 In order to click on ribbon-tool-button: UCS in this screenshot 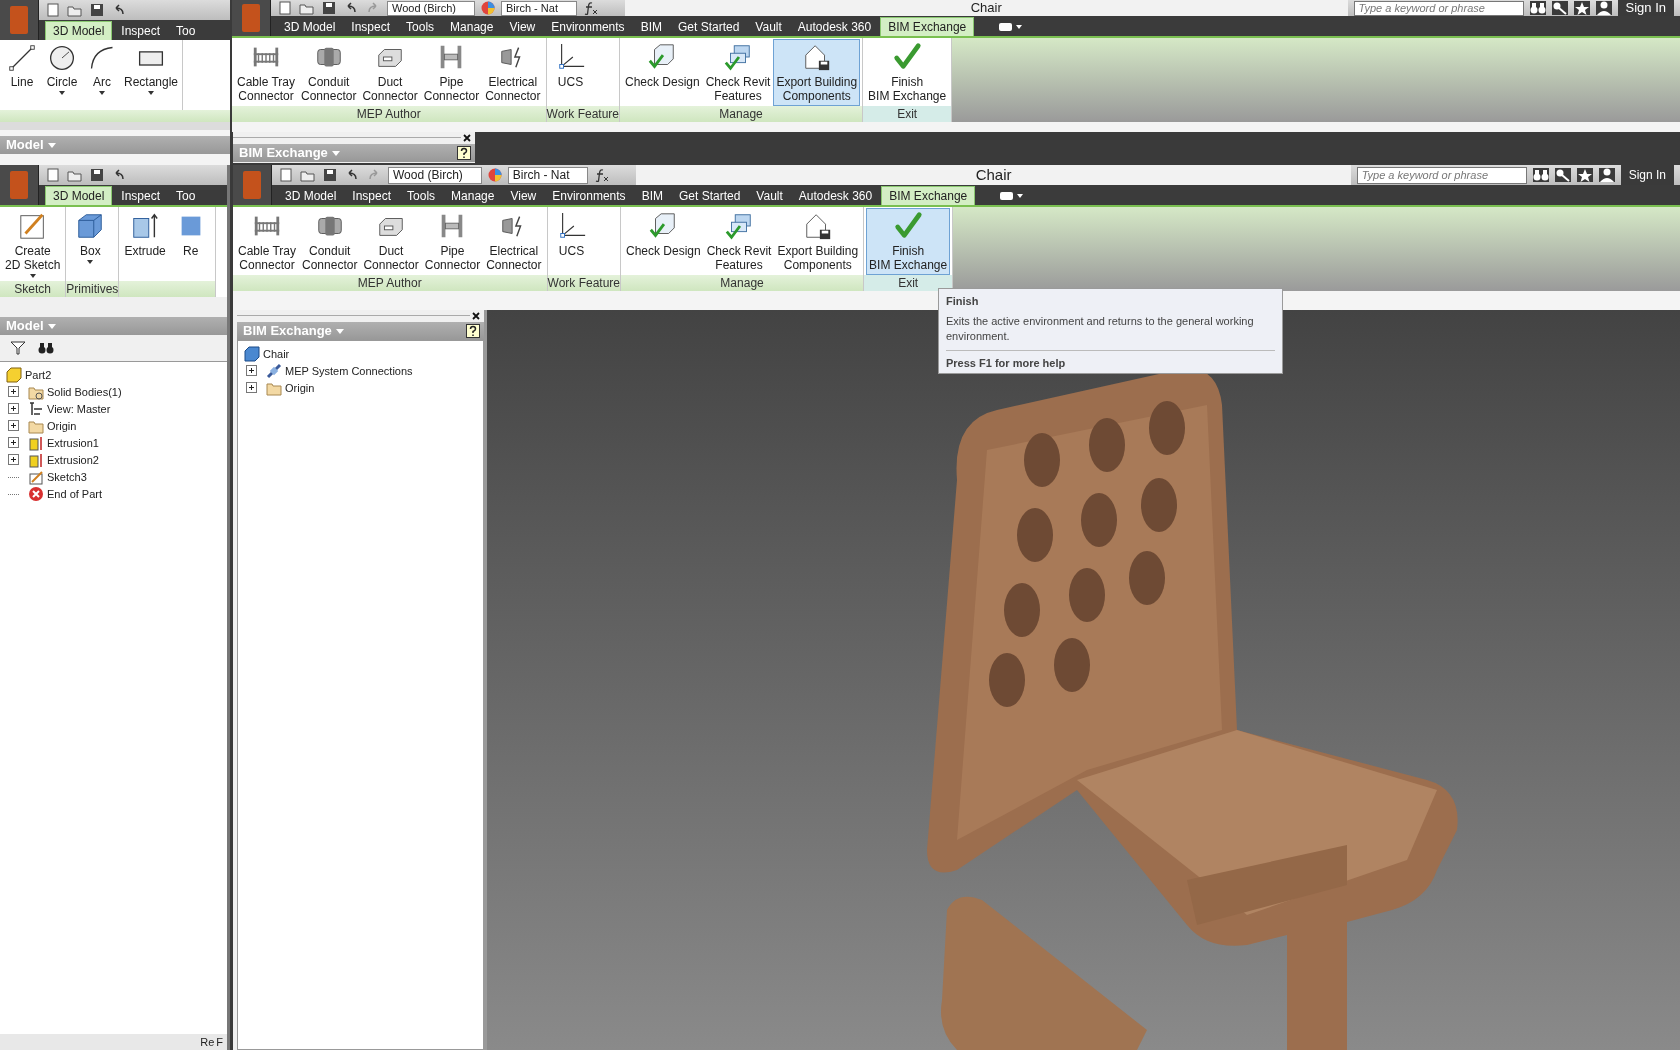, I will do `click(570, 72)`.